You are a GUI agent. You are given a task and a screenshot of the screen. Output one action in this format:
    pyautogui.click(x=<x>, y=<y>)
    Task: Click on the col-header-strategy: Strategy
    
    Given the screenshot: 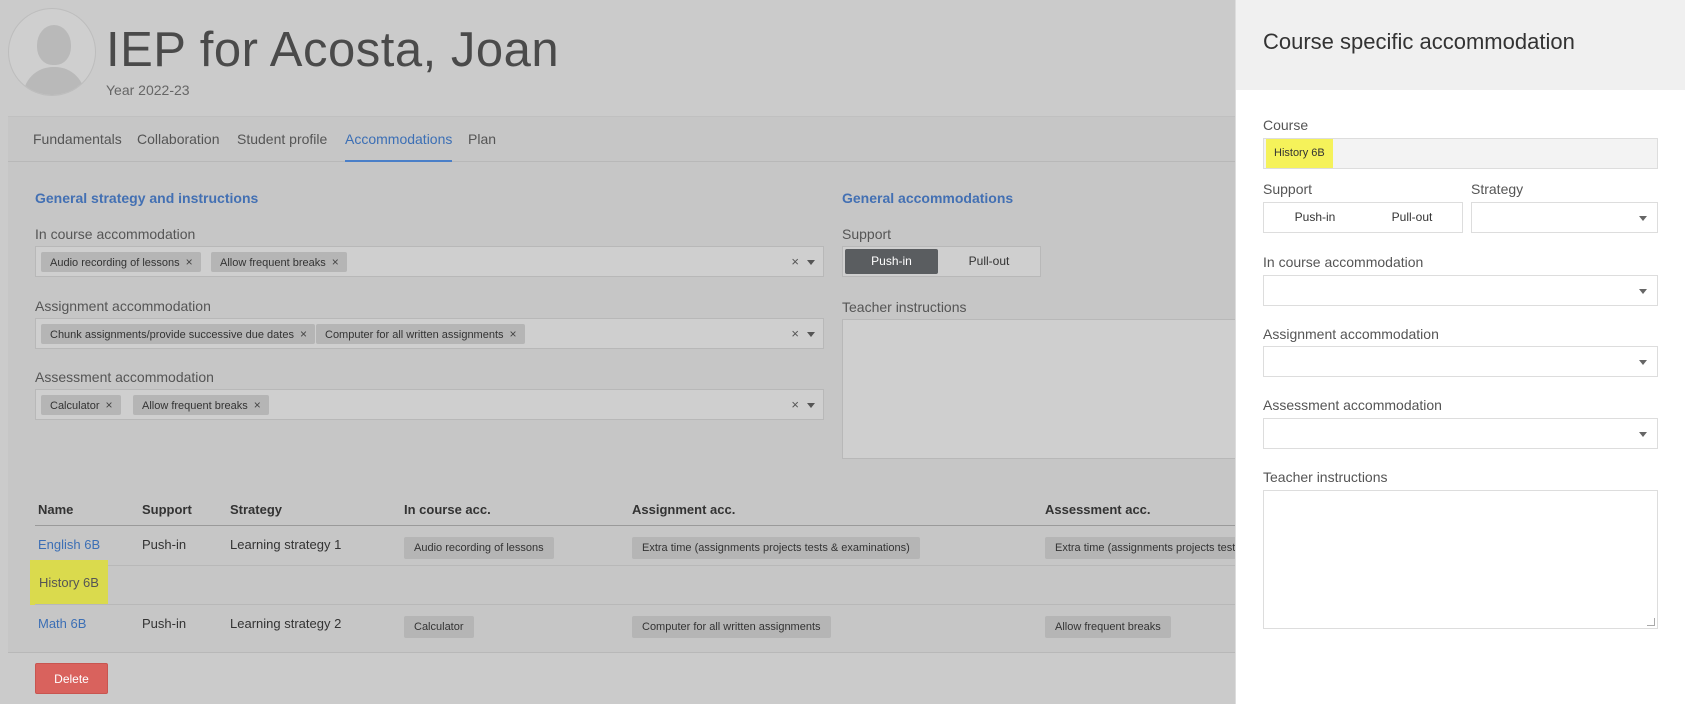 What is the action you would take?
    pyautogui.click(x=256, y=509)
    